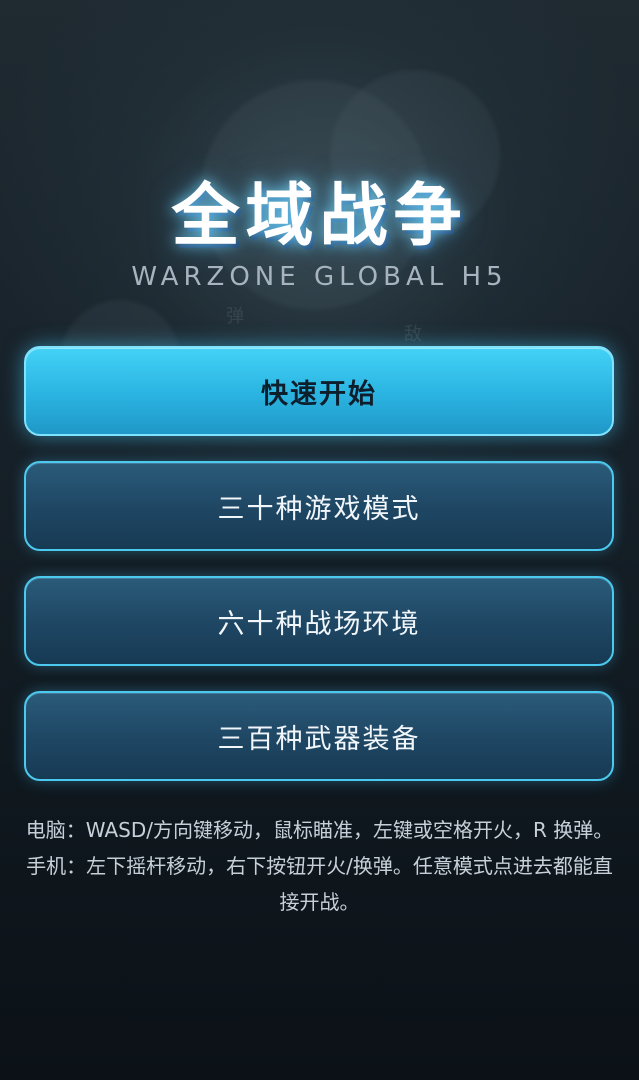 Image resolution: width=639 pixels, height=1080 pixels. What do you see at coordinates (319, 216) in the screenshot?
I see `game-title: 全域战争` at bounding box center [319, 216].